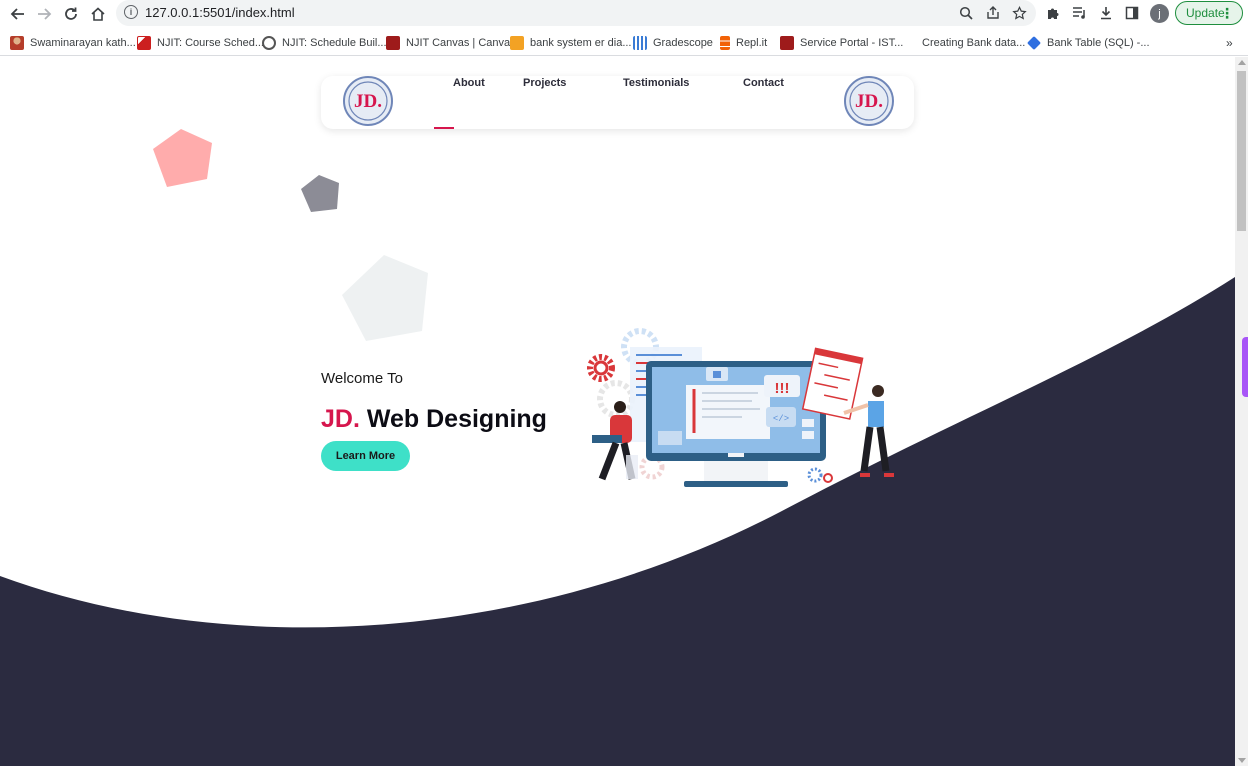 The width and height of the screenshot is (1248, 766). I want to click on hero-welcome-text: Welcome To, so click(362, 378).